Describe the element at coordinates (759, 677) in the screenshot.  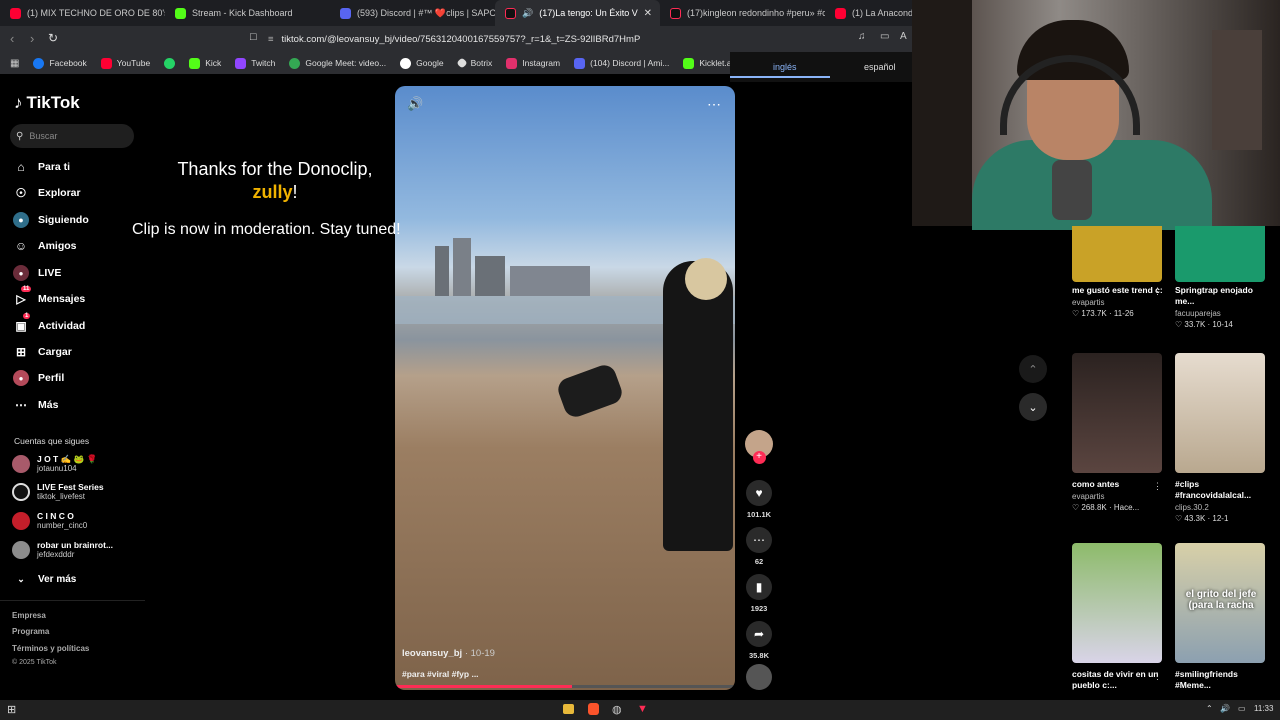
I see `sound-disc-button` at that location.